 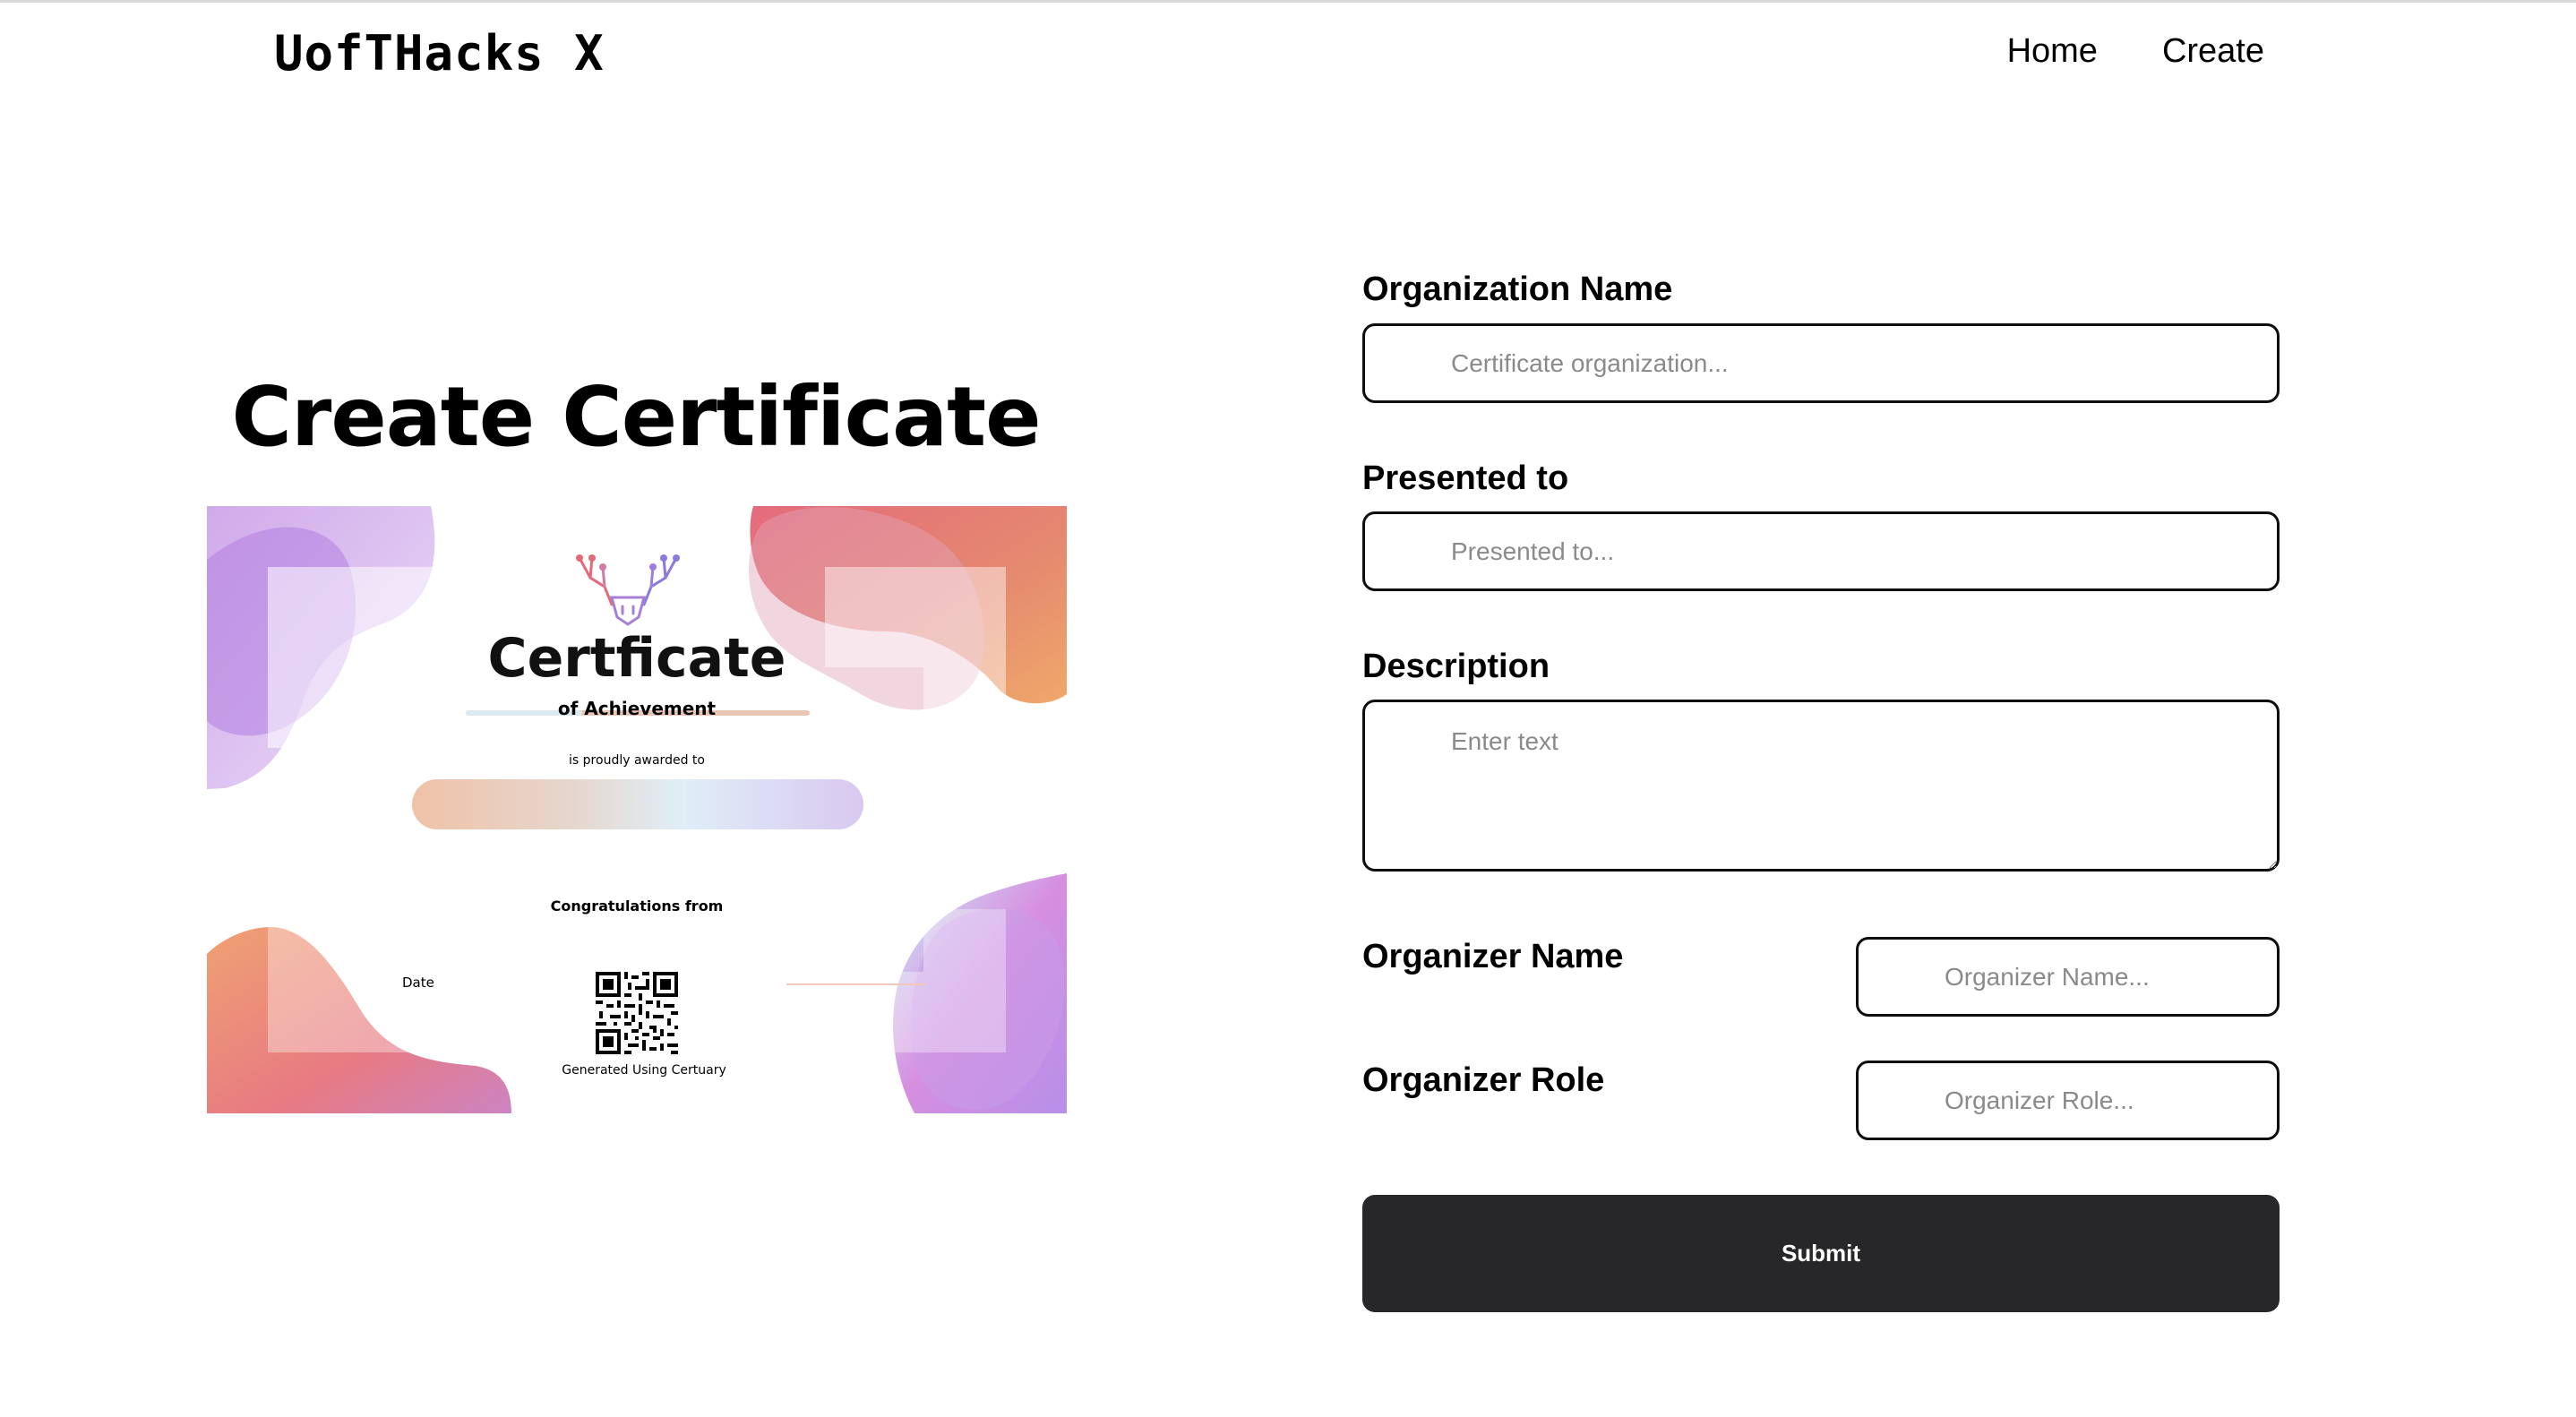 I want to click on organizer-name-input, so click(x=2068, y=977).